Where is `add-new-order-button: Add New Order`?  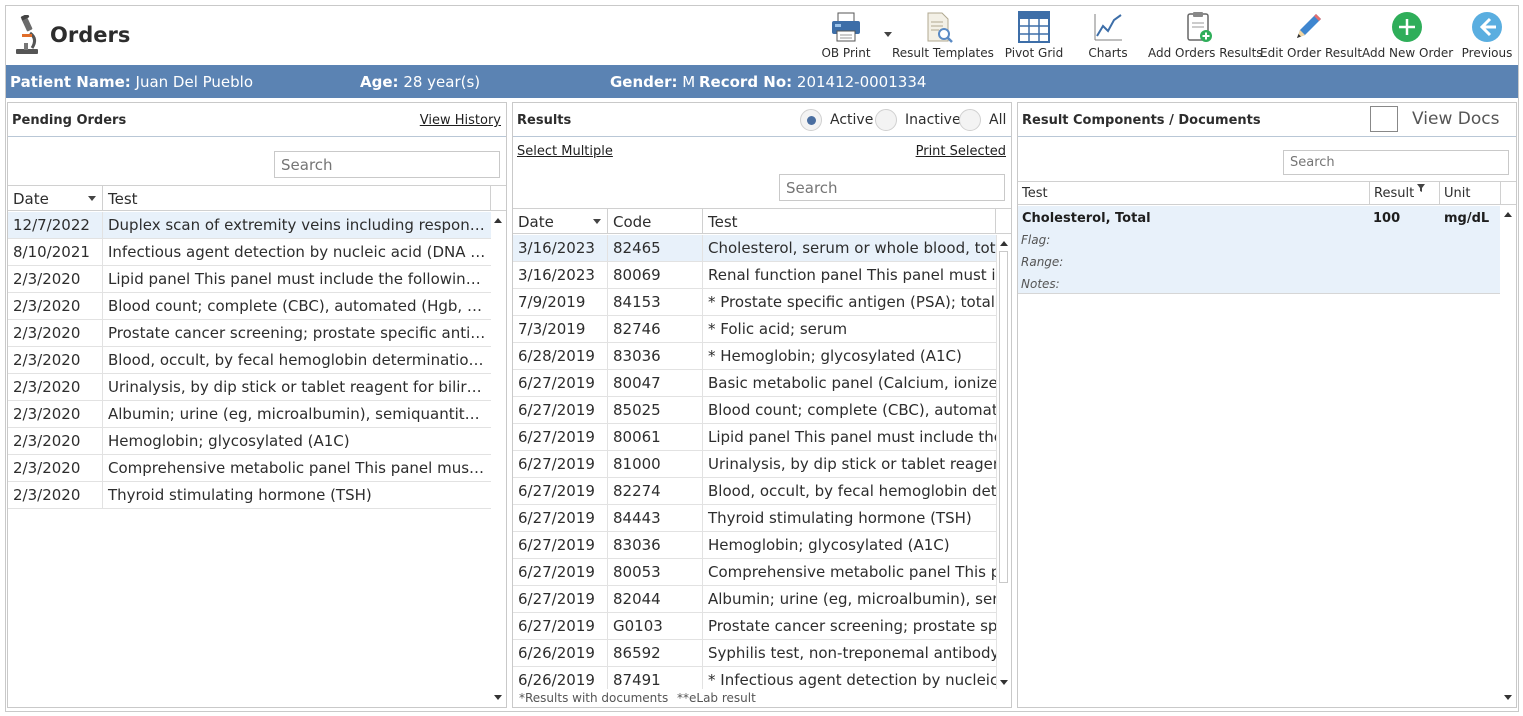
add-new-order-button: Add New Order is located at coordinates (1407, 35).